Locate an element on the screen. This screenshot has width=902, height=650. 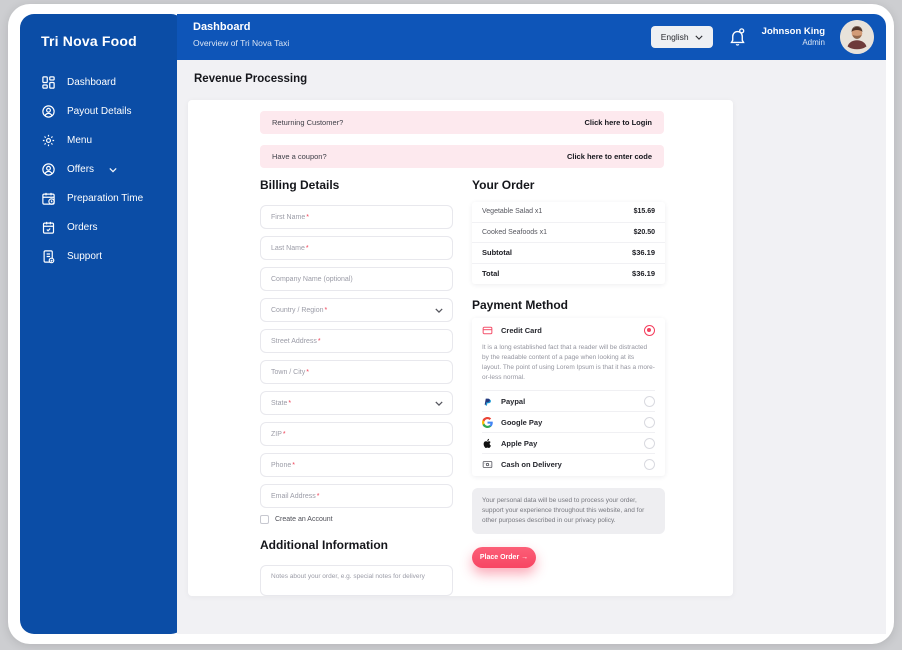
returning-customer-banner: Returning Customer? Click here to Login is located at coordinates (462, 122).